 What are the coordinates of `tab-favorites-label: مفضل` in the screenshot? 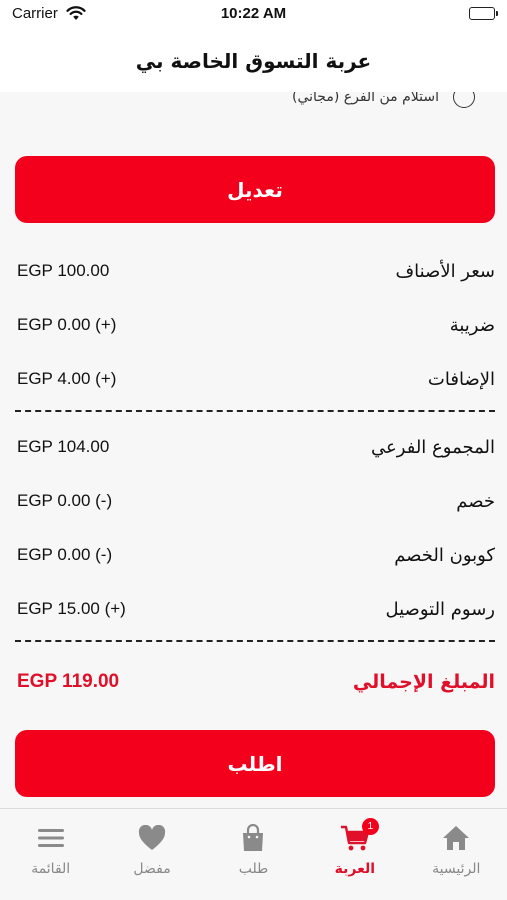 It's located at (152, 869).